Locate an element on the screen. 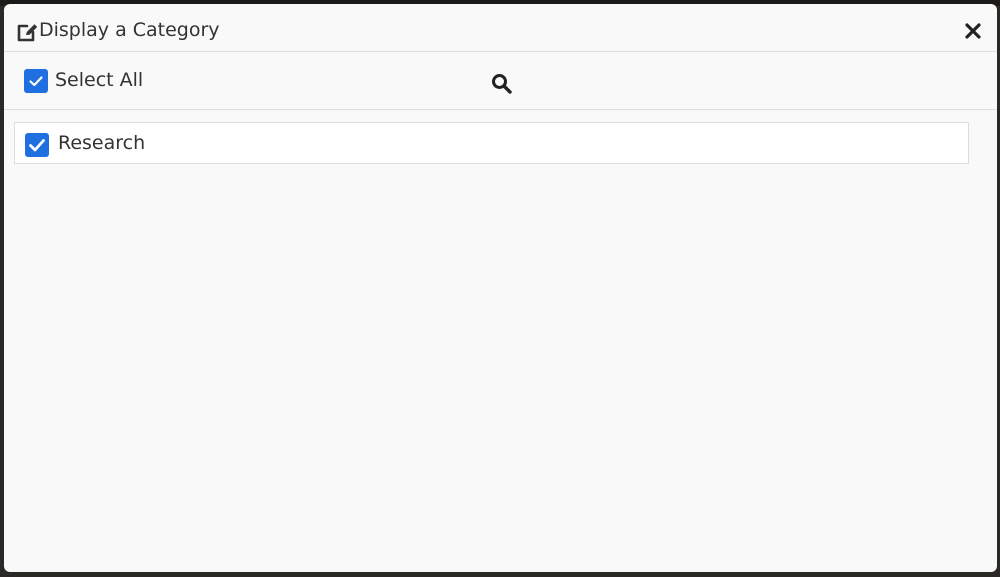 This screenshot has height=577, width=1000. select-all-label: Select All is located at coordinates (99, 80).